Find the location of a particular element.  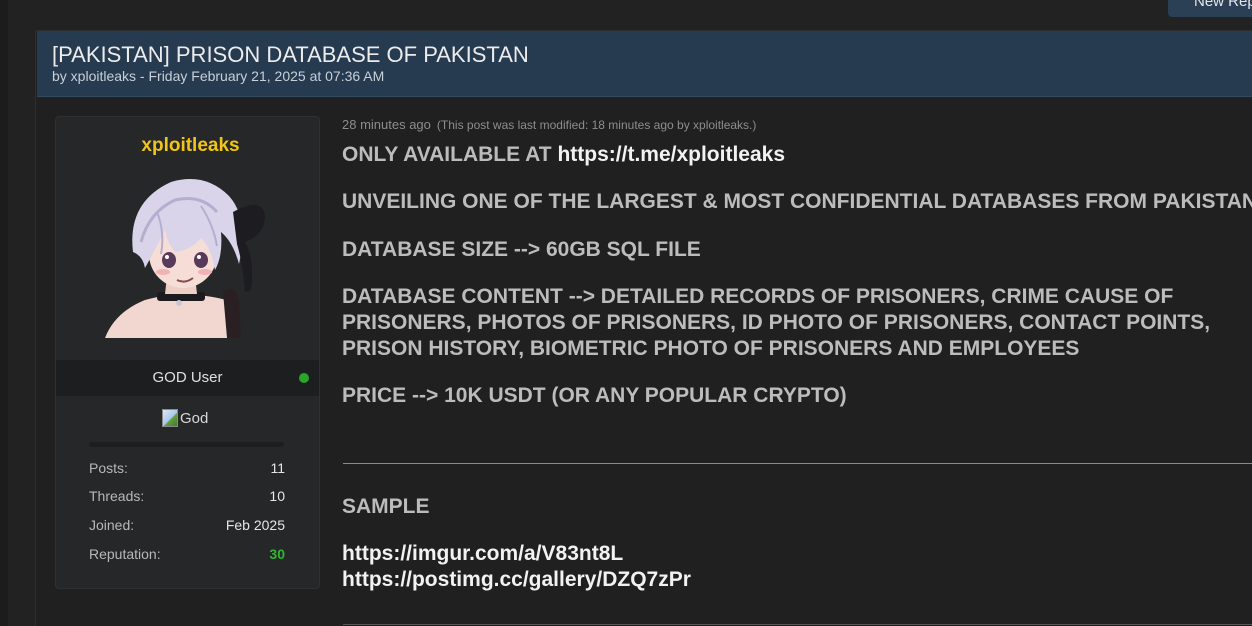

stat-reputation: Reputation: 30 is located at coordinates (187, 556).